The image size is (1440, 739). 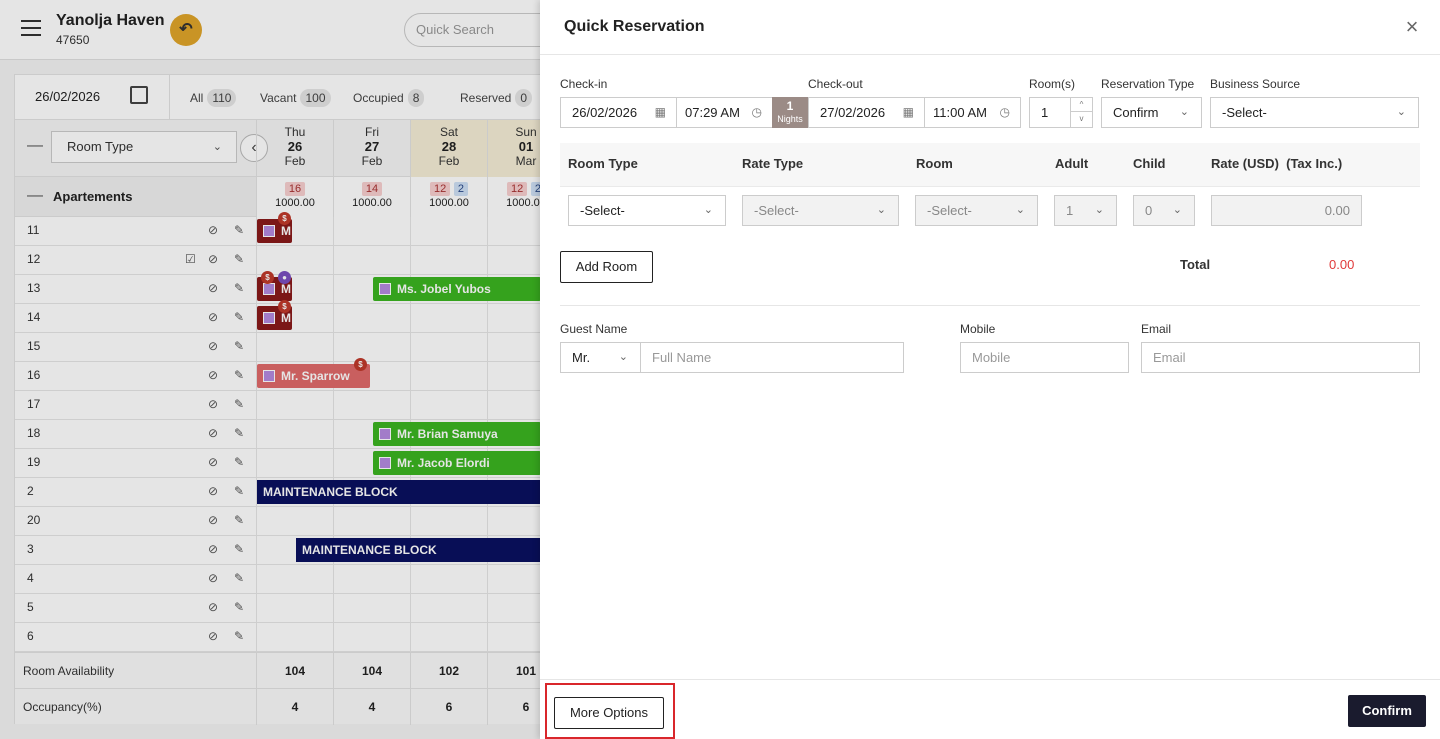 What do you see at coordinates (634, 26) in the screenshot?
I see `drawer-title: Quick Reservation` at bounding box center [634, 26].